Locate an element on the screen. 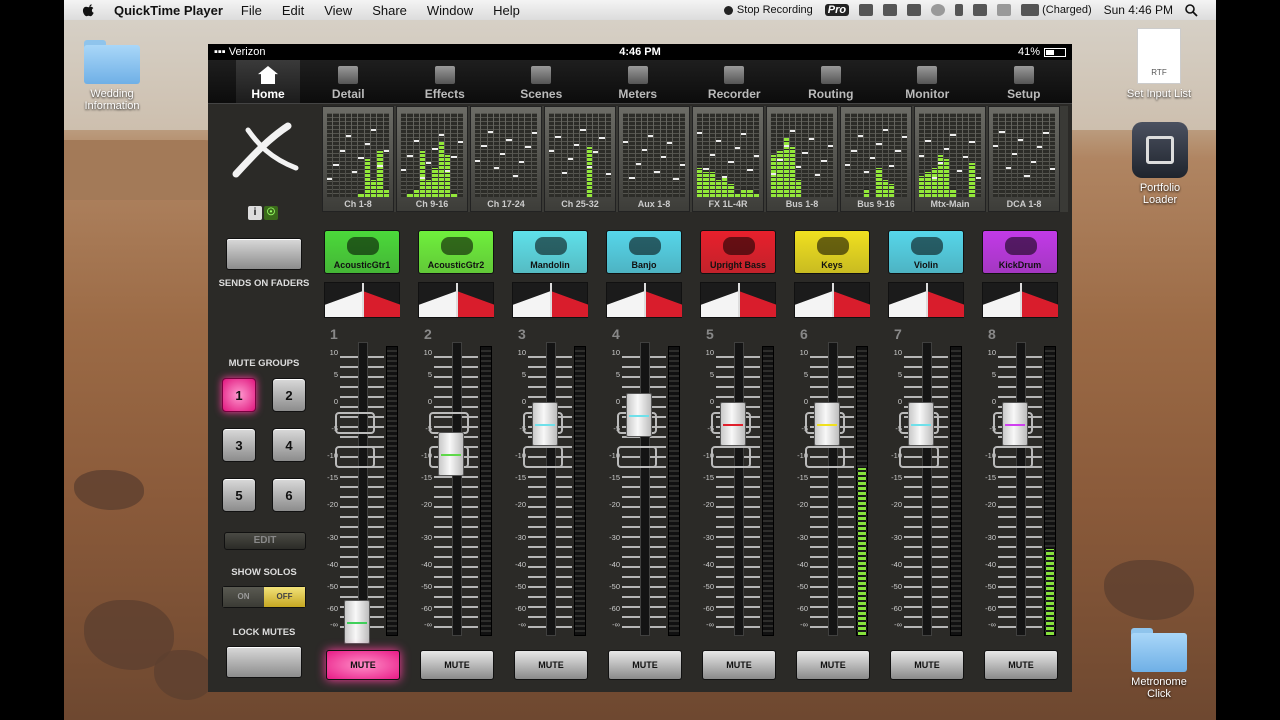  airplay-icon is located at coordinates (866, 10).